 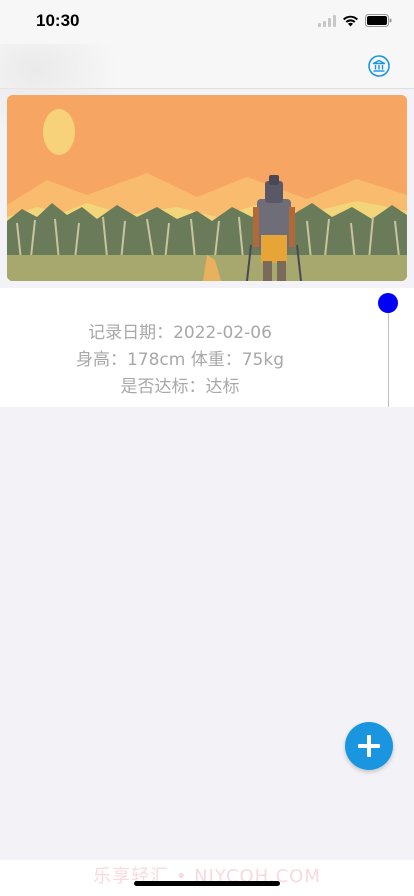 I want to click on status-time: 10:30, so click(x=58, y=20).